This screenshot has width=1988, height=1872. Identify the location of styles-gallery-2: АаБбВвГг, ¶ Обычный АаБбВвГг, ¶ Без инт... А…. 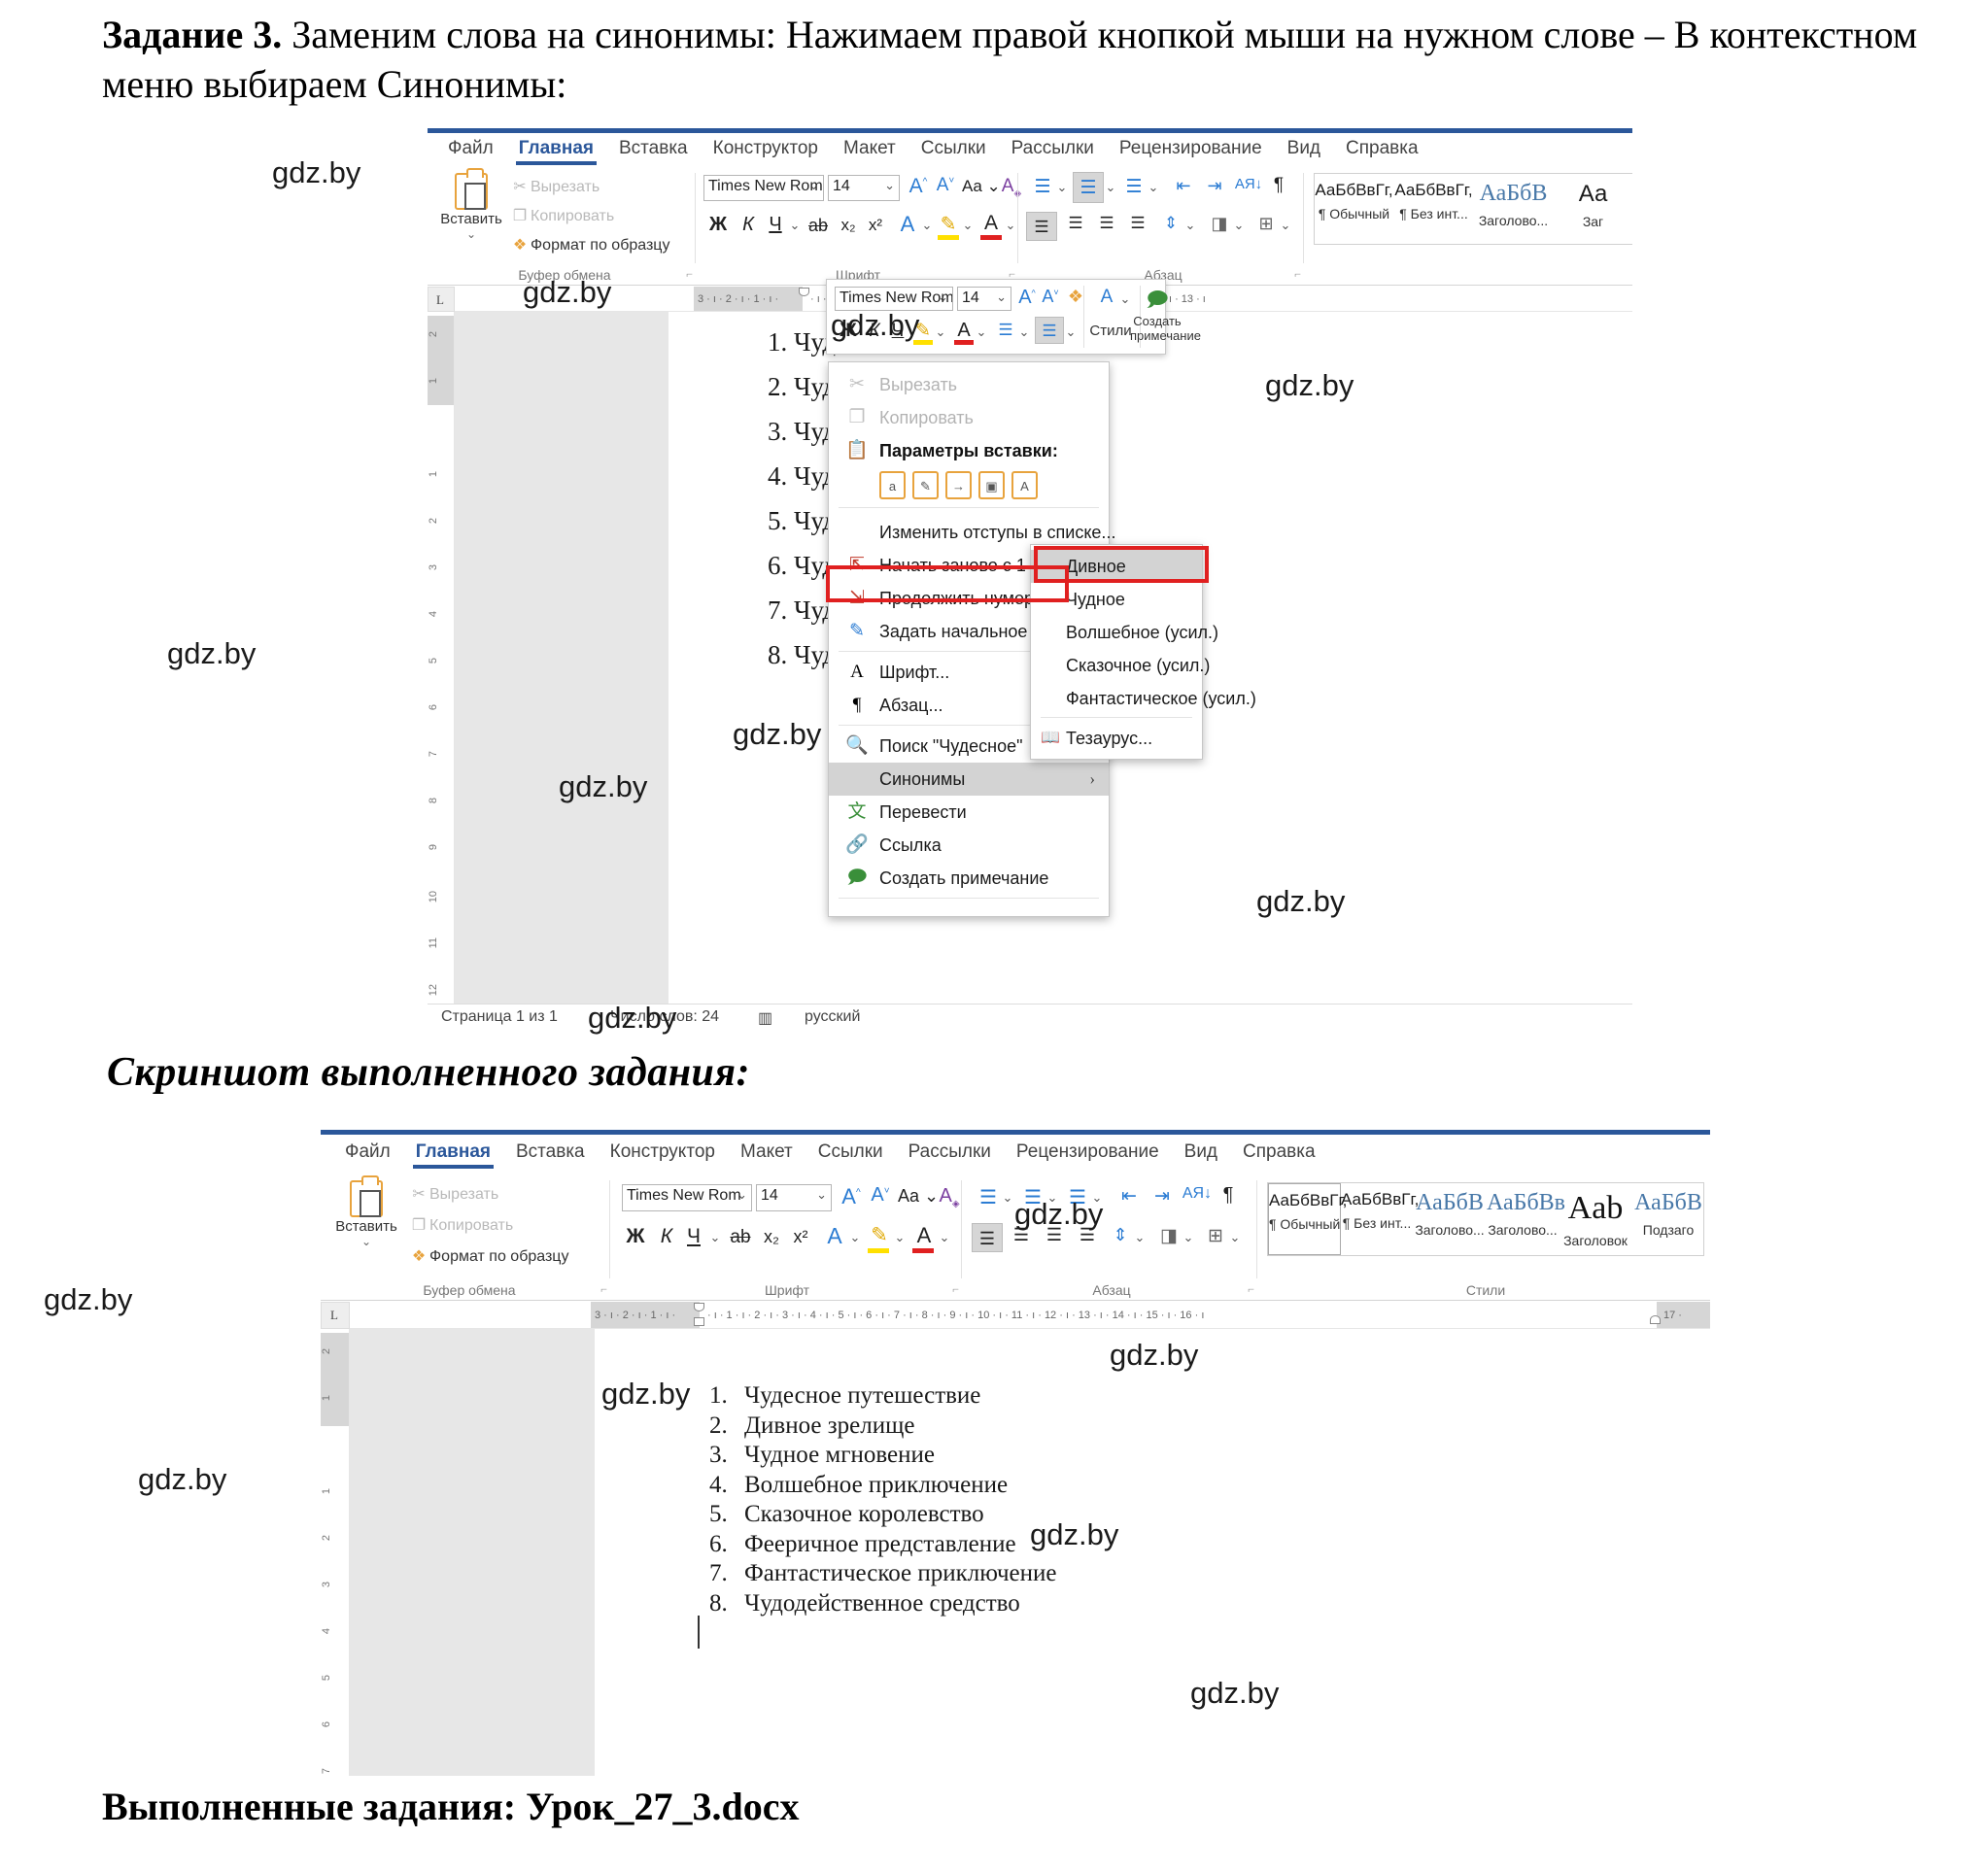
(1486, 1219).